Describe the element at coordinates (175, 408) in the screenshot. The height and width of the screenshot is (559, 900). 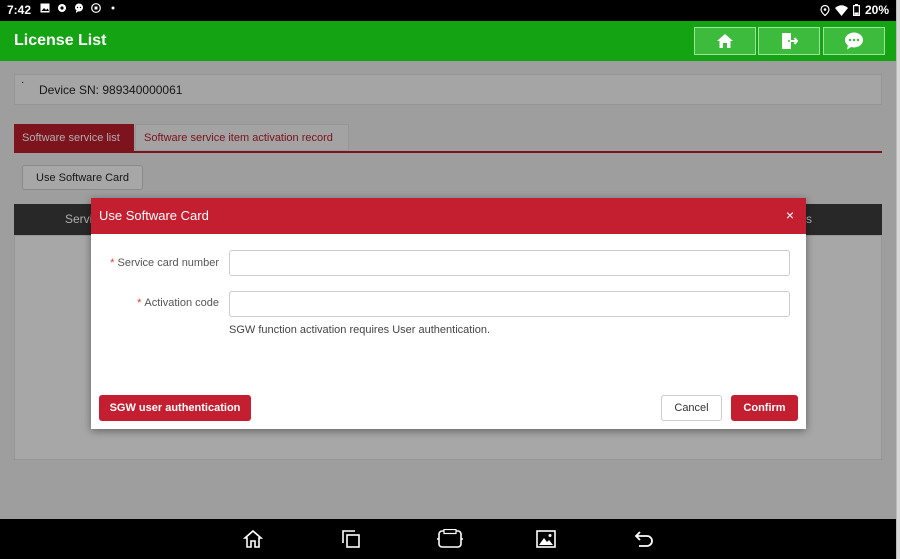
I see `sgw-user-authentication-button: SGW user authentication` at that location.